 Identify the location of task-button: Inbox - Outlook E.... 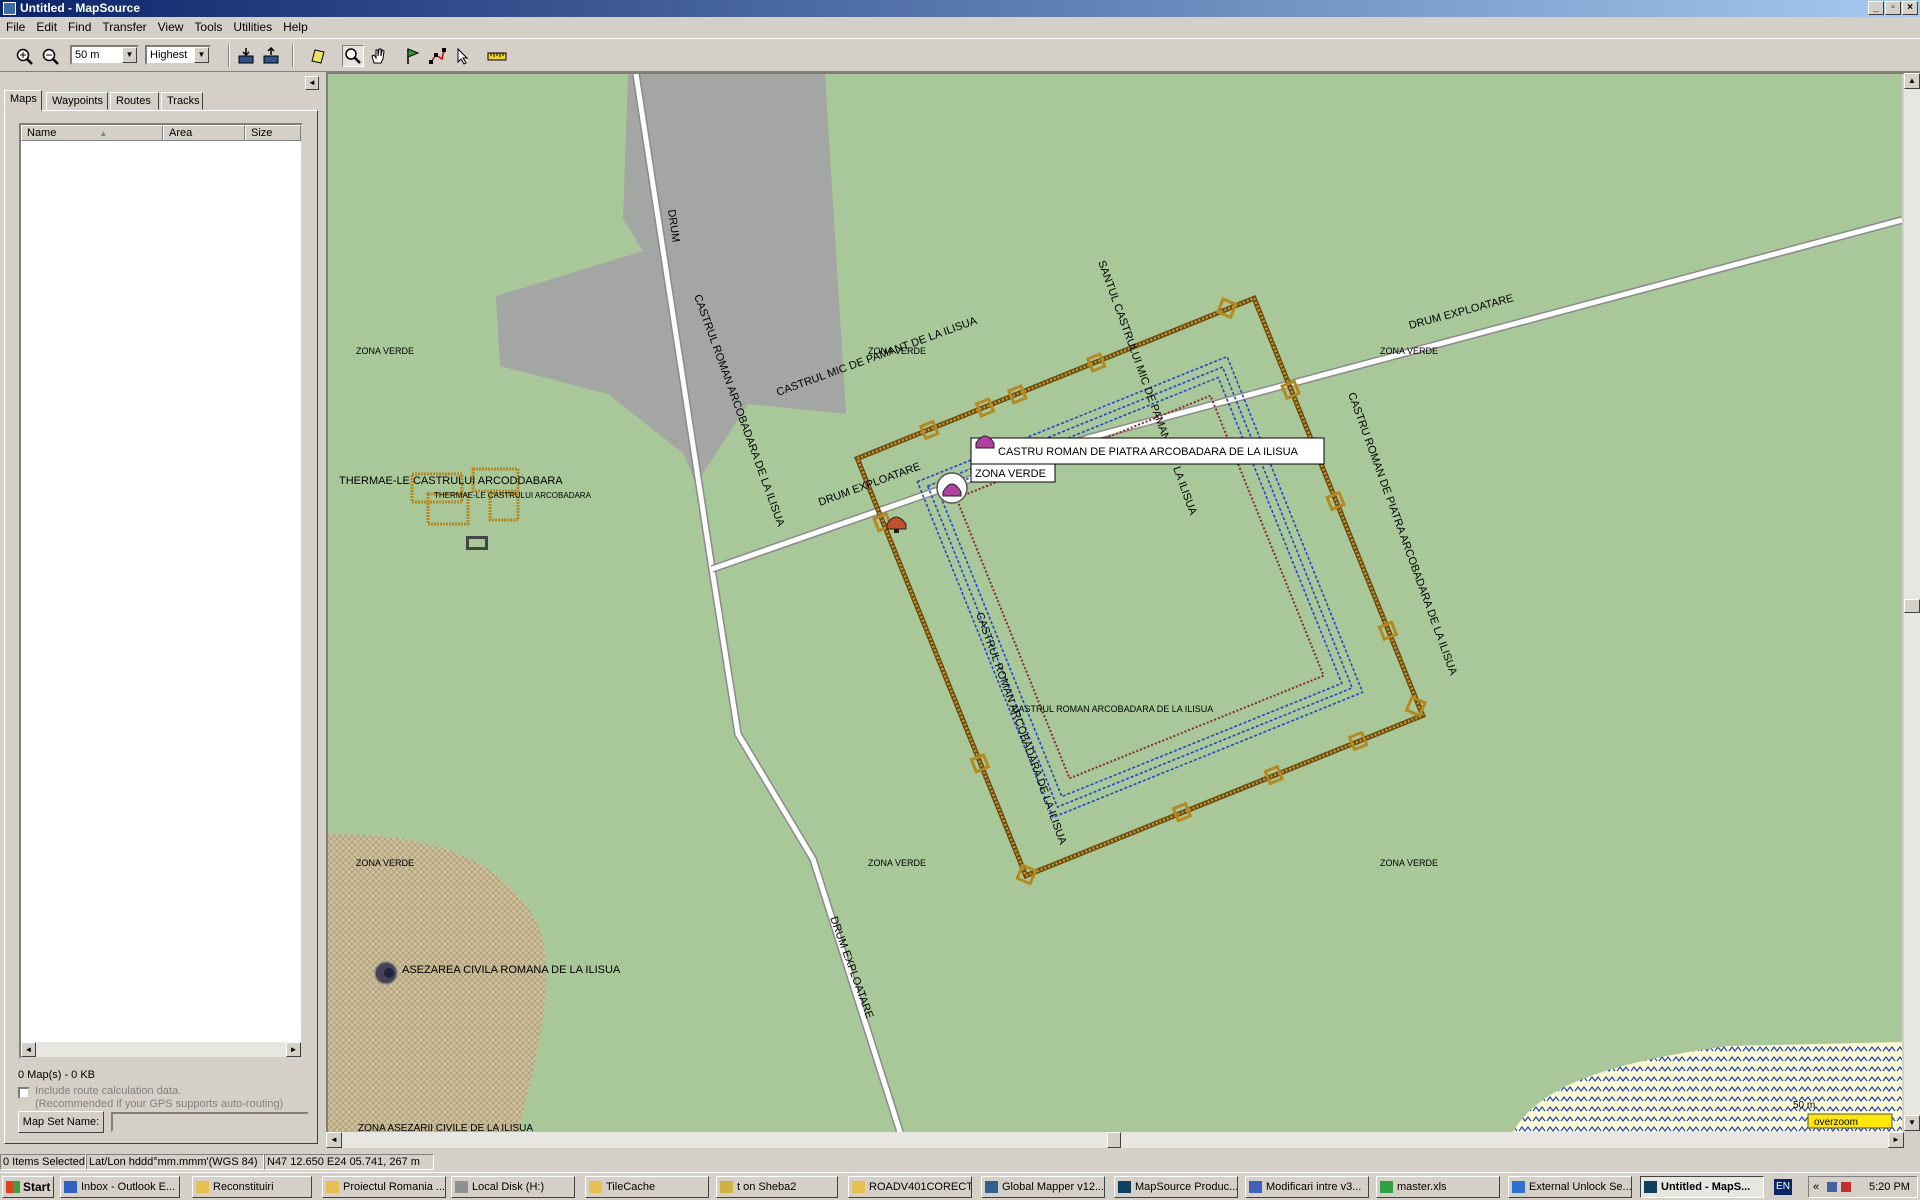
(120, 1187).